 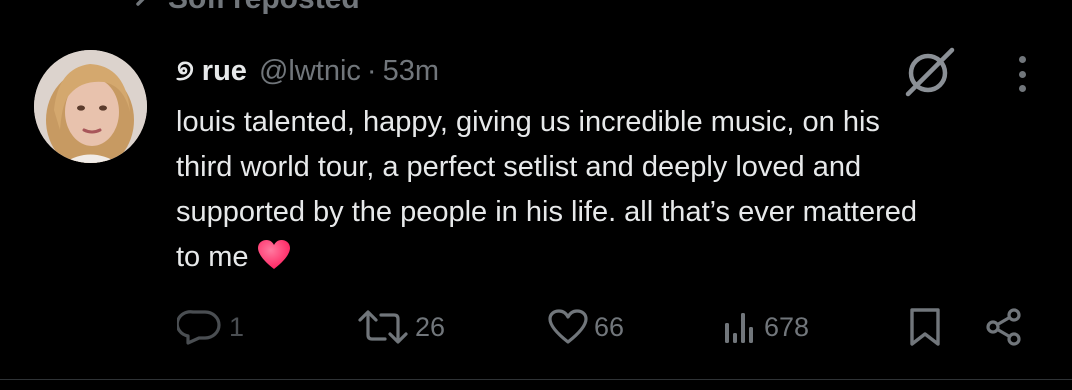 I want to click on bookmark-button, so click(x=925, y=327).